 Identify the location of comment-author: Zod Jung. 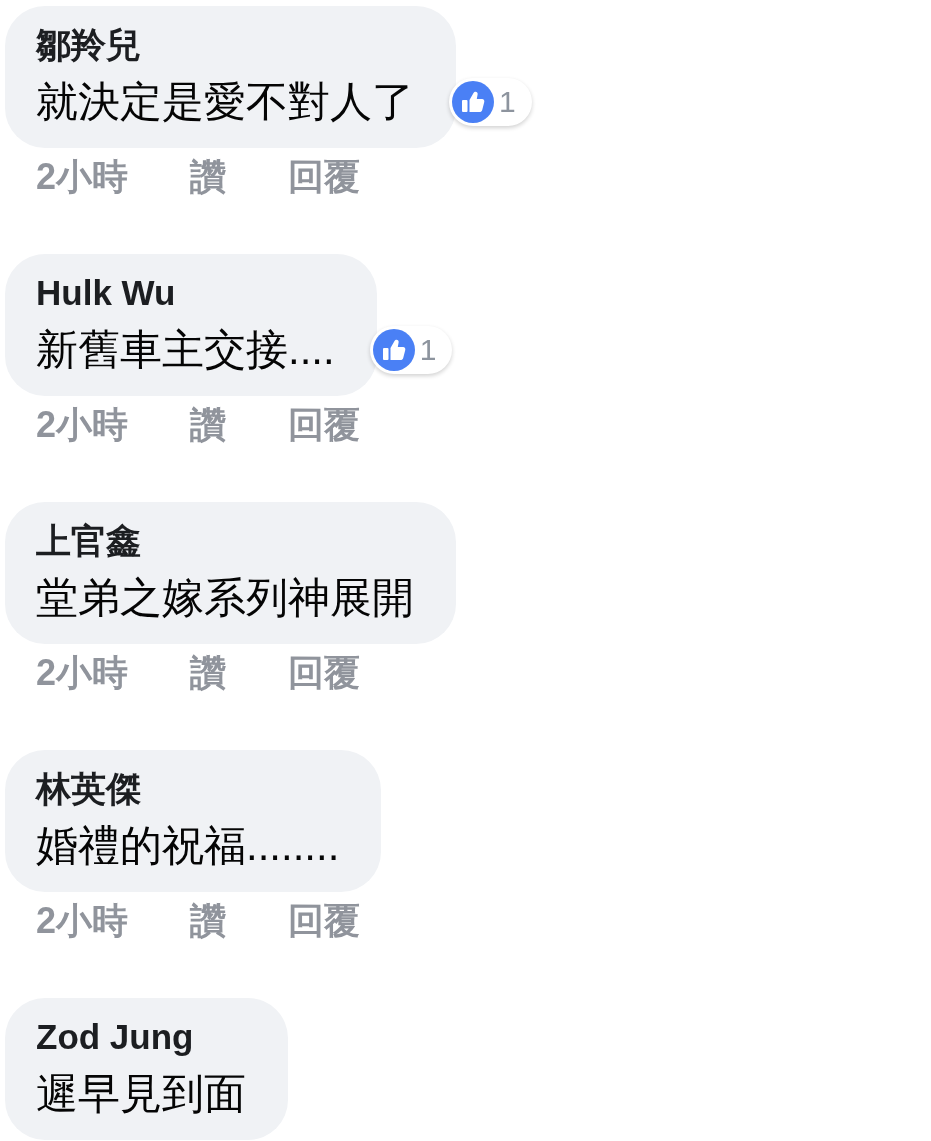
(115, 1037).